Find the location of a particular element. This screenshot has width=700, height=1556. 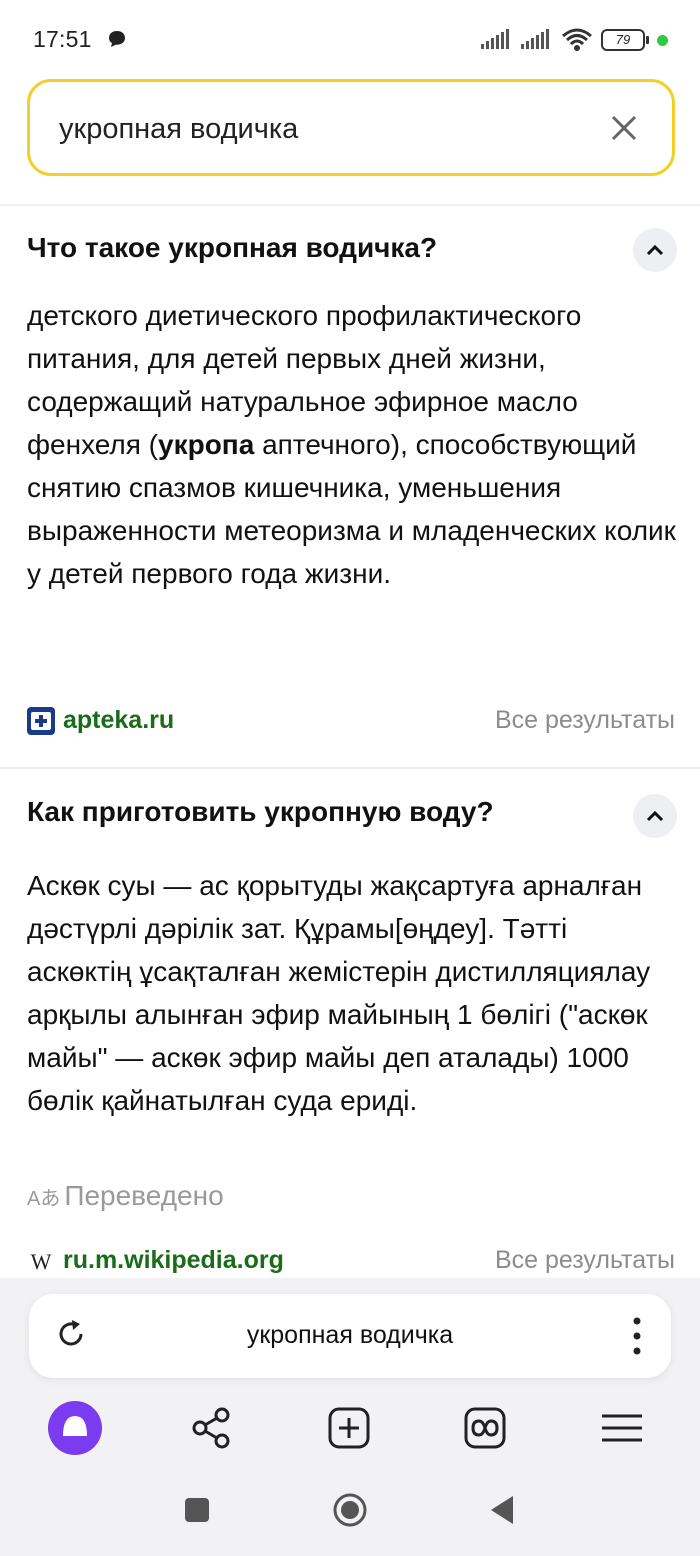

recent-apps-icon is located at coordinates (197, 1510).